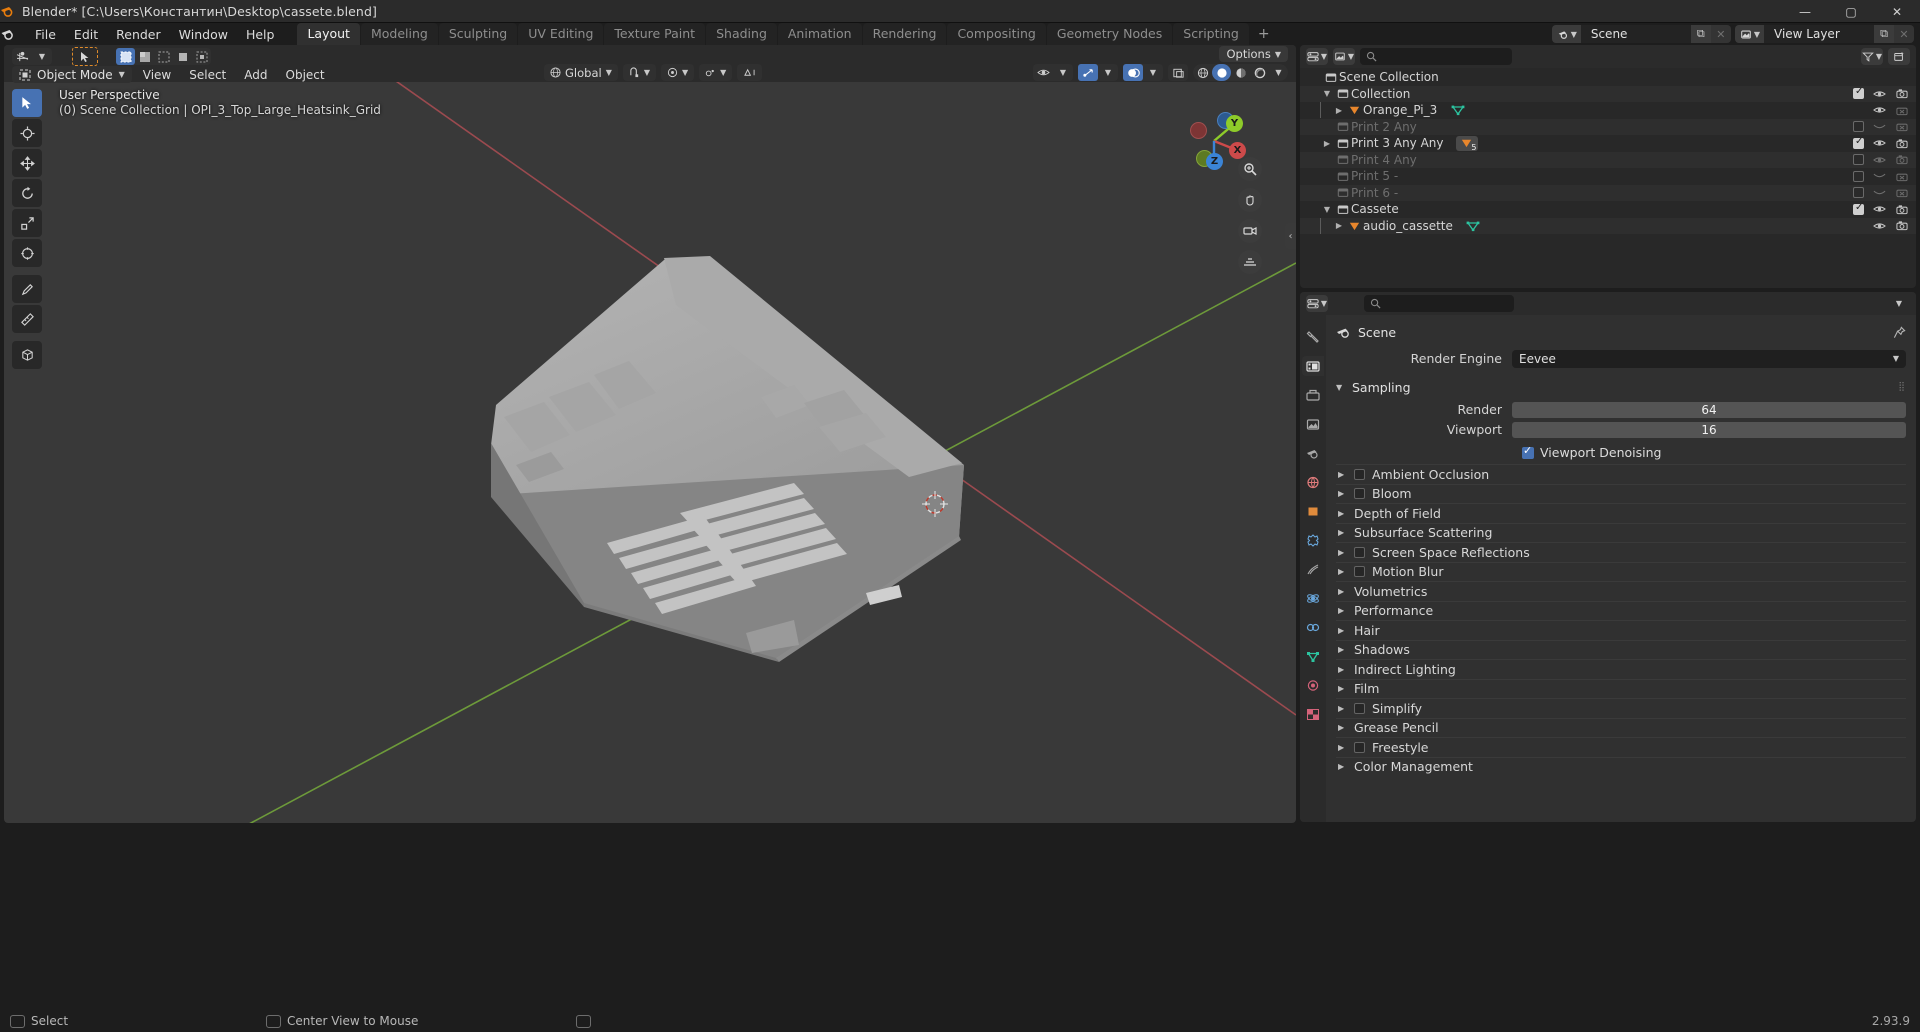 Image resolution: width=1920 pixels, height=1032 pixels. What do you see at coordinates (203, 34) in the screenshot?
I see `menu-window: Window` at bounding box center [203, 34].